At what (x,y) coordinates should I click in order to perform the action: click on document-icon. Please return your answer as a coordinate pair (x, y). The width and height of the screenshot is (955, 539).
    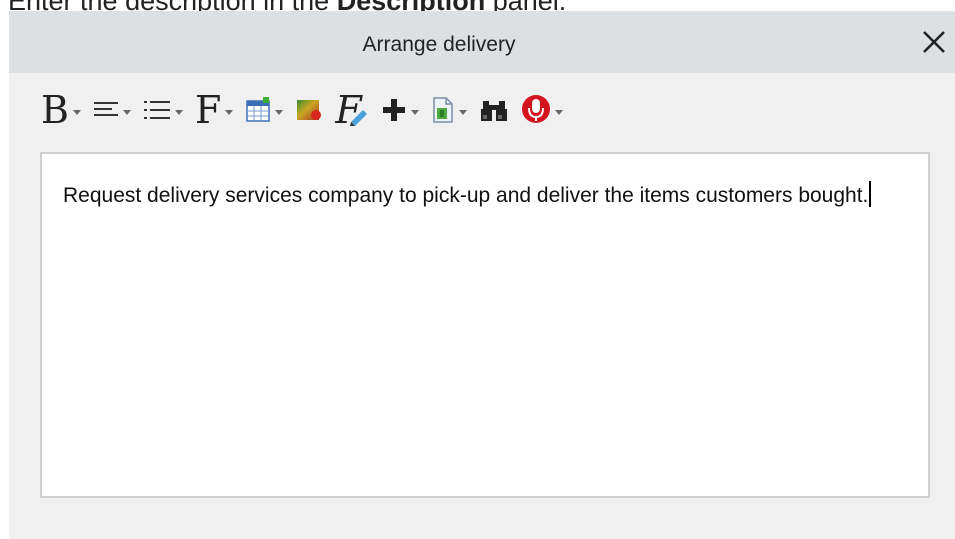
    Looking at the image, I should click on (443, 110).